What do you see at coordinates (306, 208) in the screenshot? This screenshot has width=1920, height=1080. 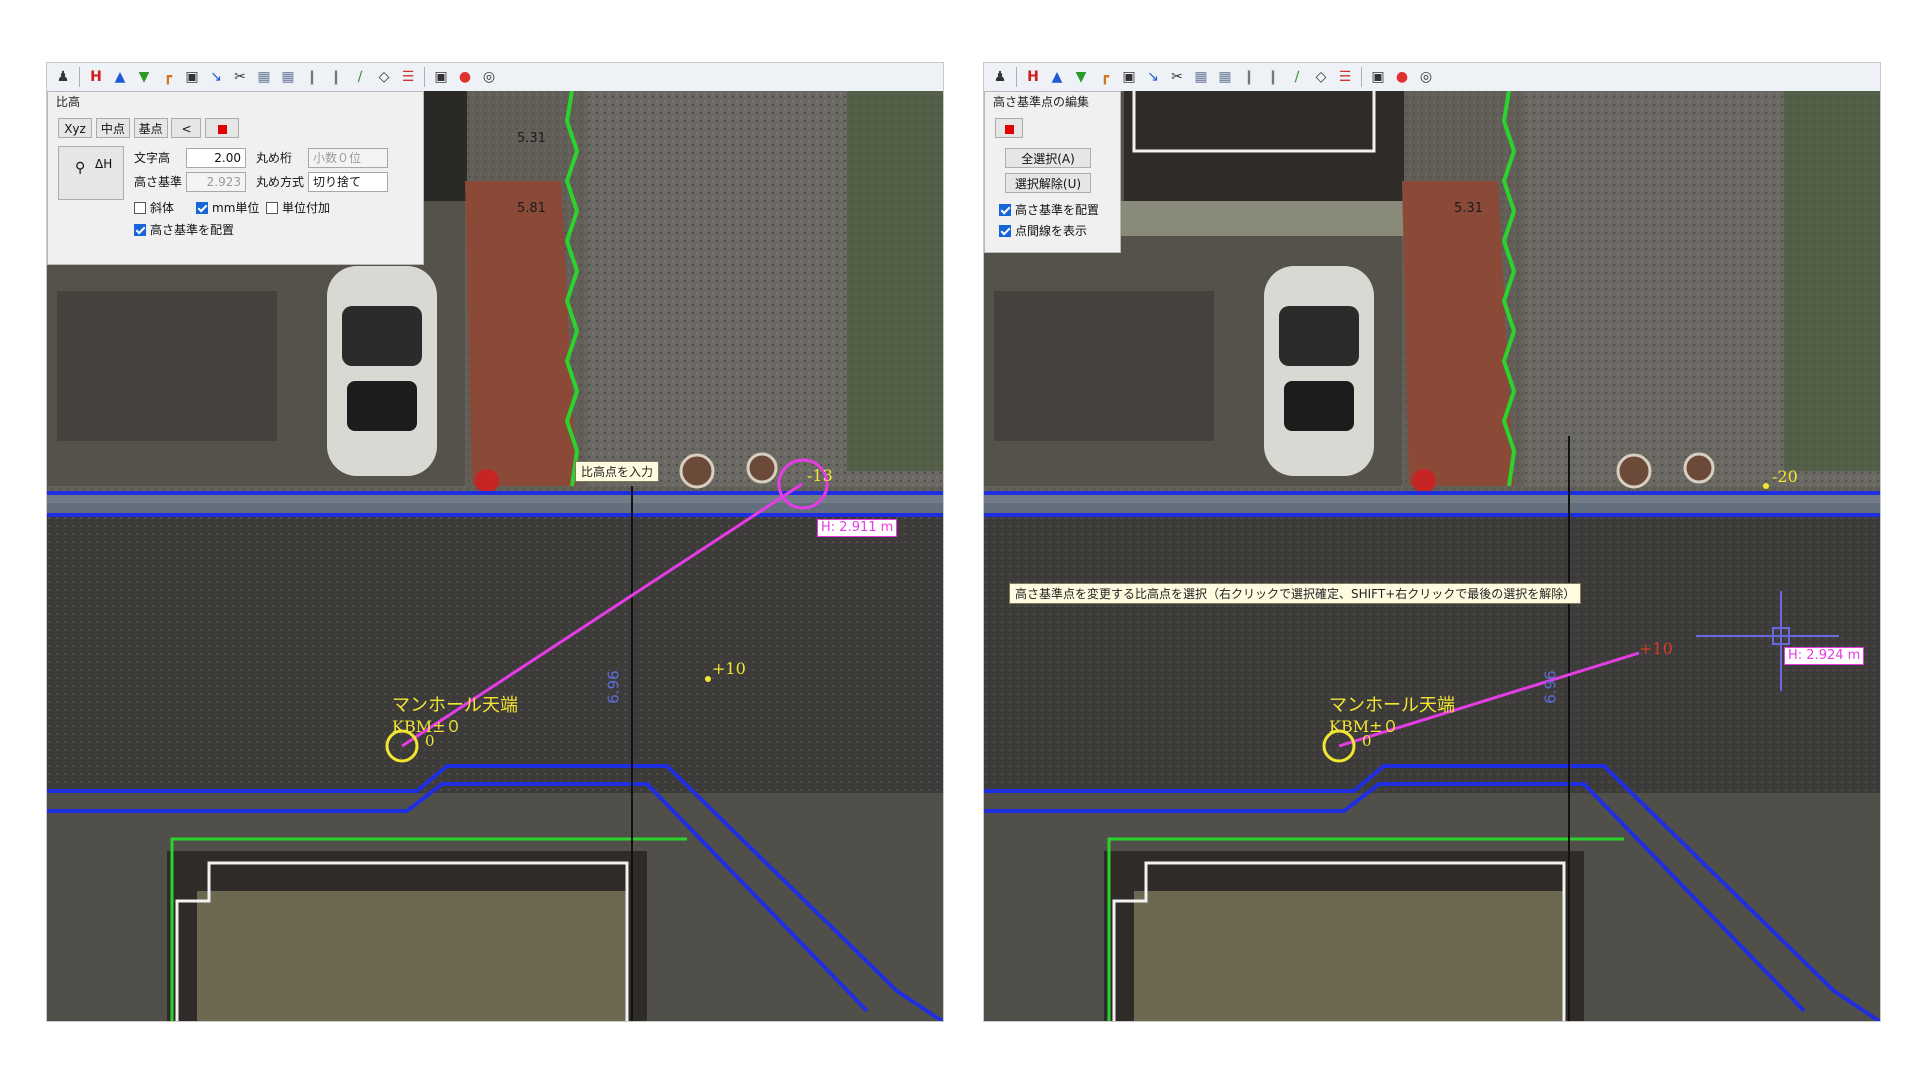 I see `add-unit-label: 単位付加` at bounding box center [306, 208].